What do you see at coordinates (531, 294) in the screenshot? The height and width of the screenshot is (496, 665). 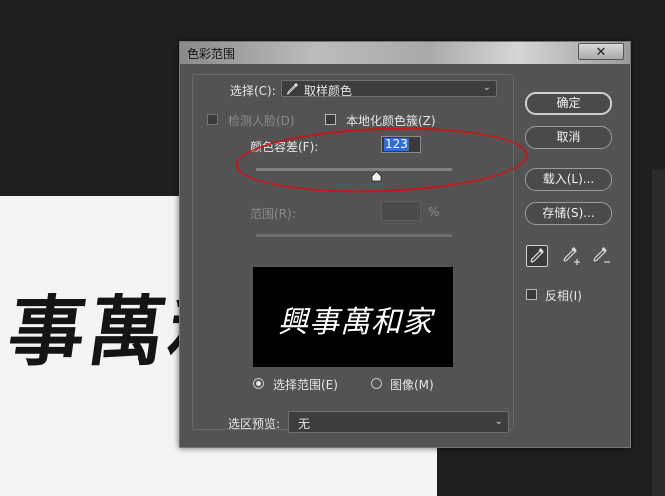 I see `invert-checkbox` at bounding box center [531, 294].